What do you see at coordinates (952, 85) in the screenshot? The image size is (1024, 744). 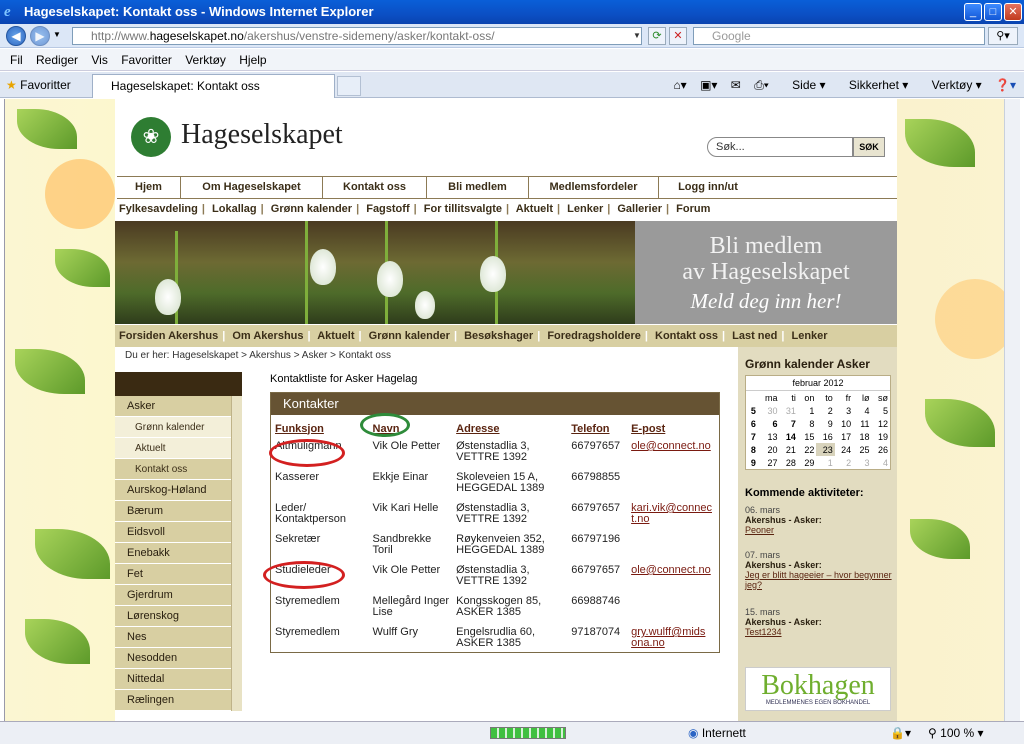 I see `cmd-verktoy: Verktøy ▾` at bounding box center [952, 85].